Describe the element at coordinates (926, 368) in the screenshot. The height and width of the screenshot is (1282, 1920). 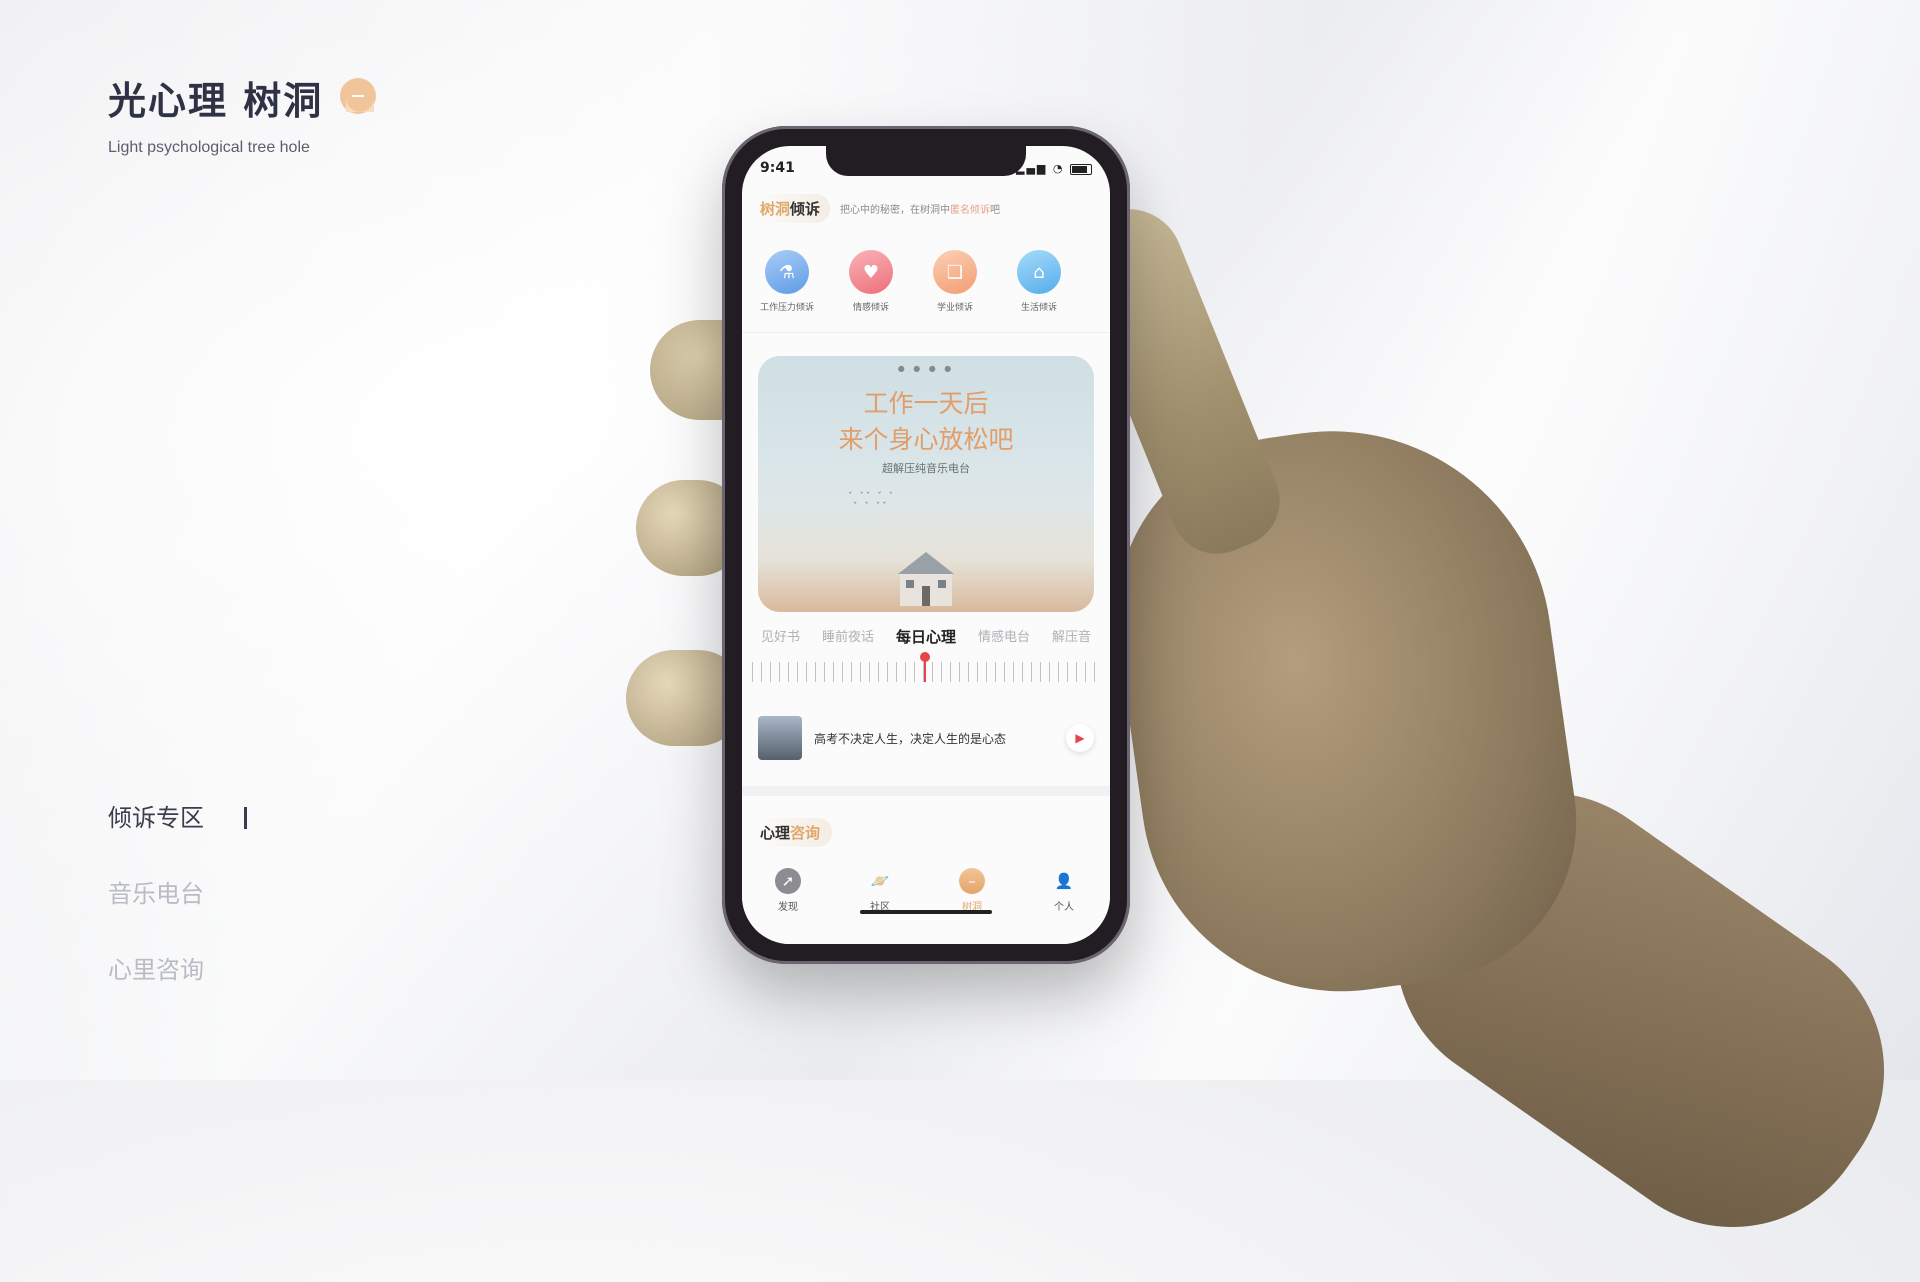
I see `carousel-dots: ● ● ● ●` at that location.